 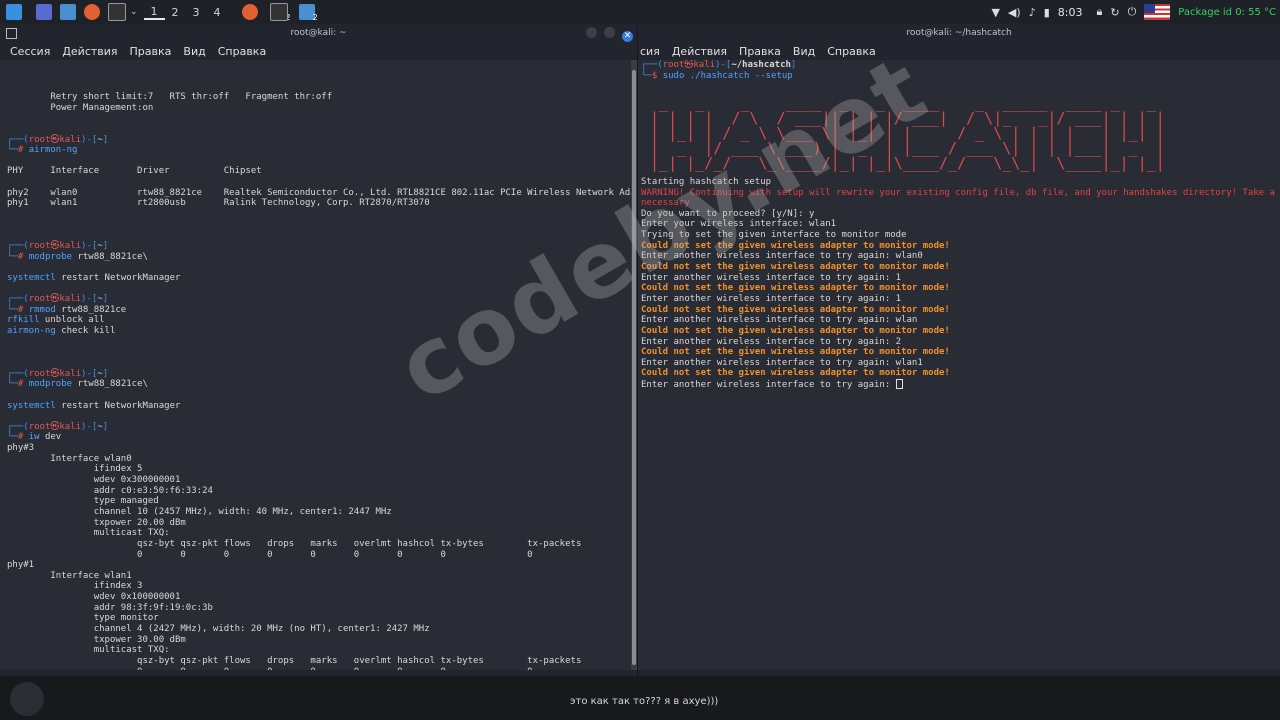 What do you see at coordinates (134, 12) in the screenshot?
I see `chevron-down-icon: ⌄` at bounding box center [134, 12].